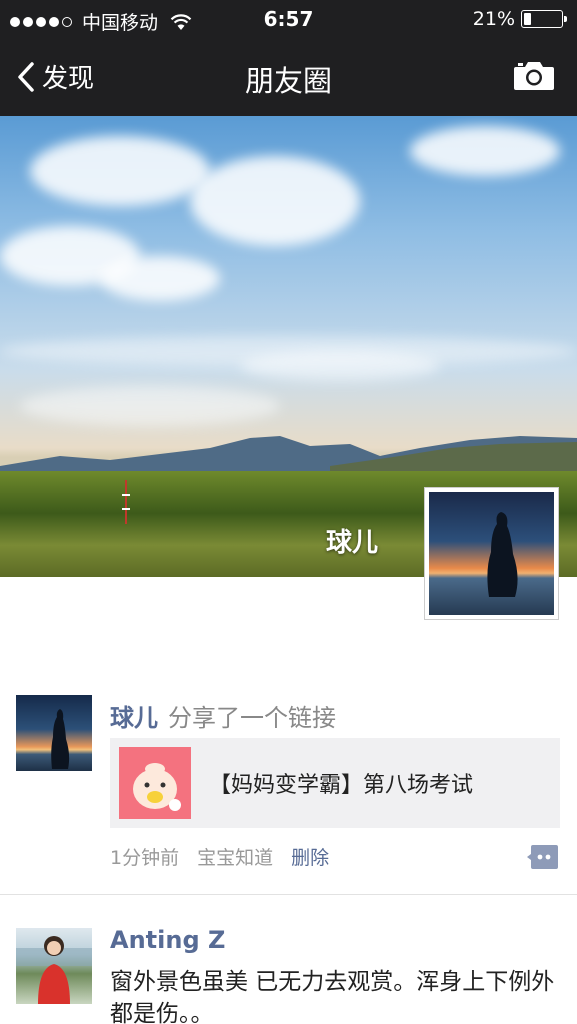 The height and width of the screenshot is (1024, 577). What do you see at coordinates (145, 858) in the screenshot?
I see `post-time: 1分钟前` at bounding box center [145, 858].